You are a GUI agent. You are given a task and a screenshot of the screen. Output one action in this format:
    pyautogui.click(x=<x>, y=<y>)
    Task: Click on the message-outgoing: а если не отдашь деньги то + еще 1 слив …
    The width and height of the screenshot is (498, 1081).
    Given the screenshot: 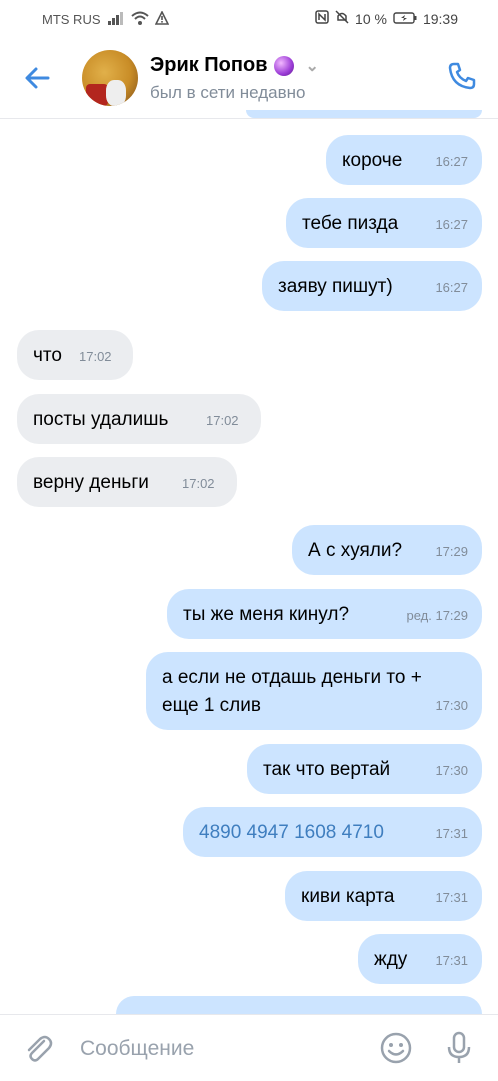 What is the action you would take?
    pyautogui.click(x=314, y=691)
    